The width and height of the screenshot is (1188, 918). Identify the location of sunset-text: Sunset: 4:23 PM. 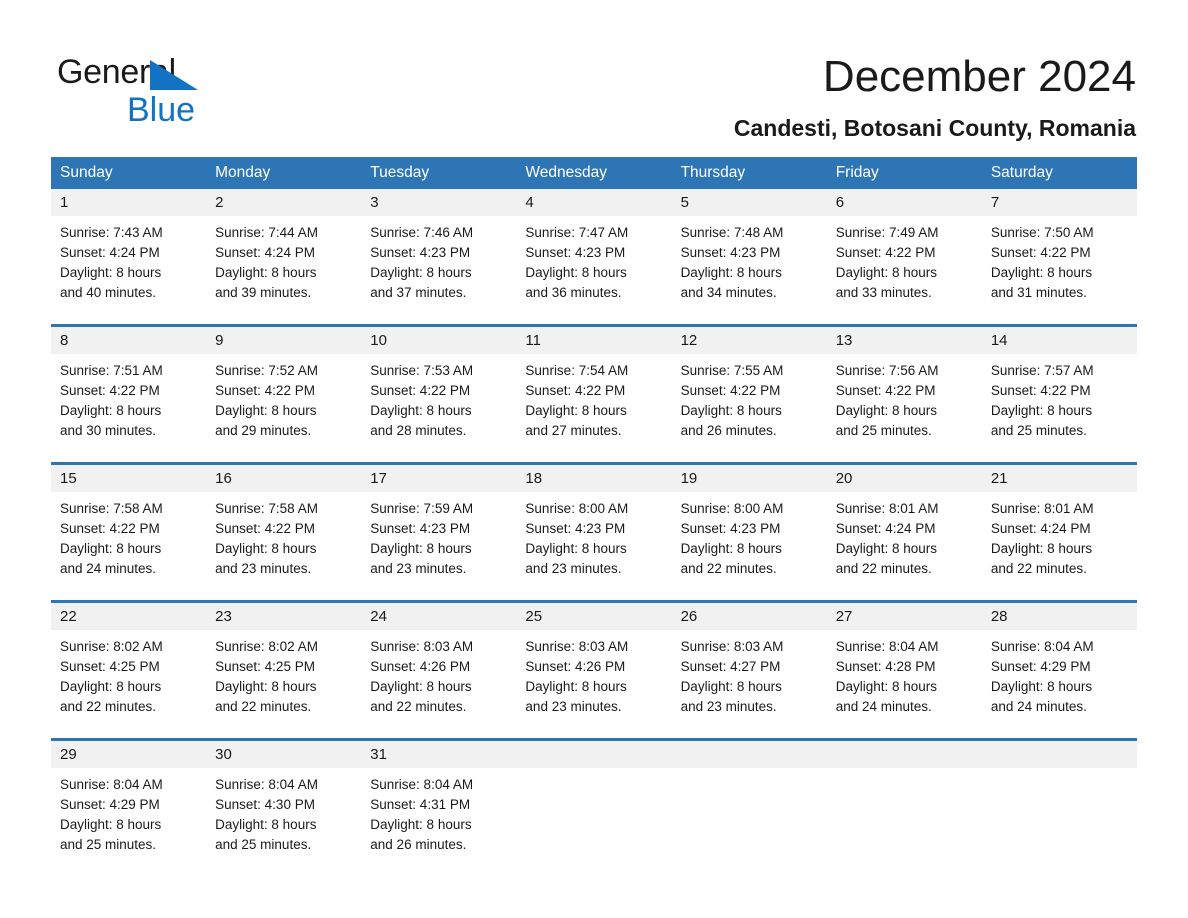
(420, 252).